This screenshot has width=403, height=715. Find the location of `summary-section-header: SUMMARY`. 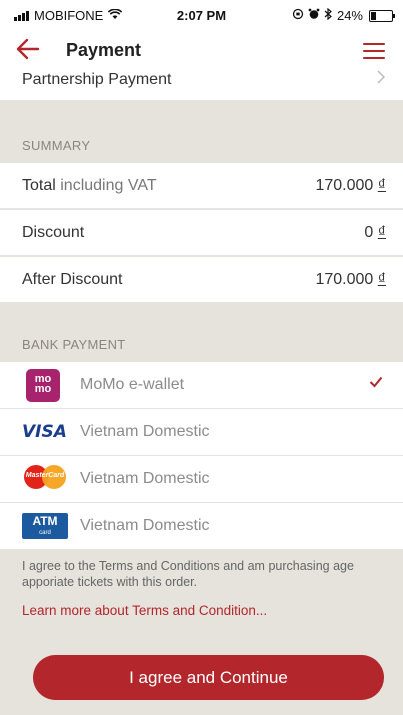

summary-section-header: SUMMARY is located at coordinates (201, 131).